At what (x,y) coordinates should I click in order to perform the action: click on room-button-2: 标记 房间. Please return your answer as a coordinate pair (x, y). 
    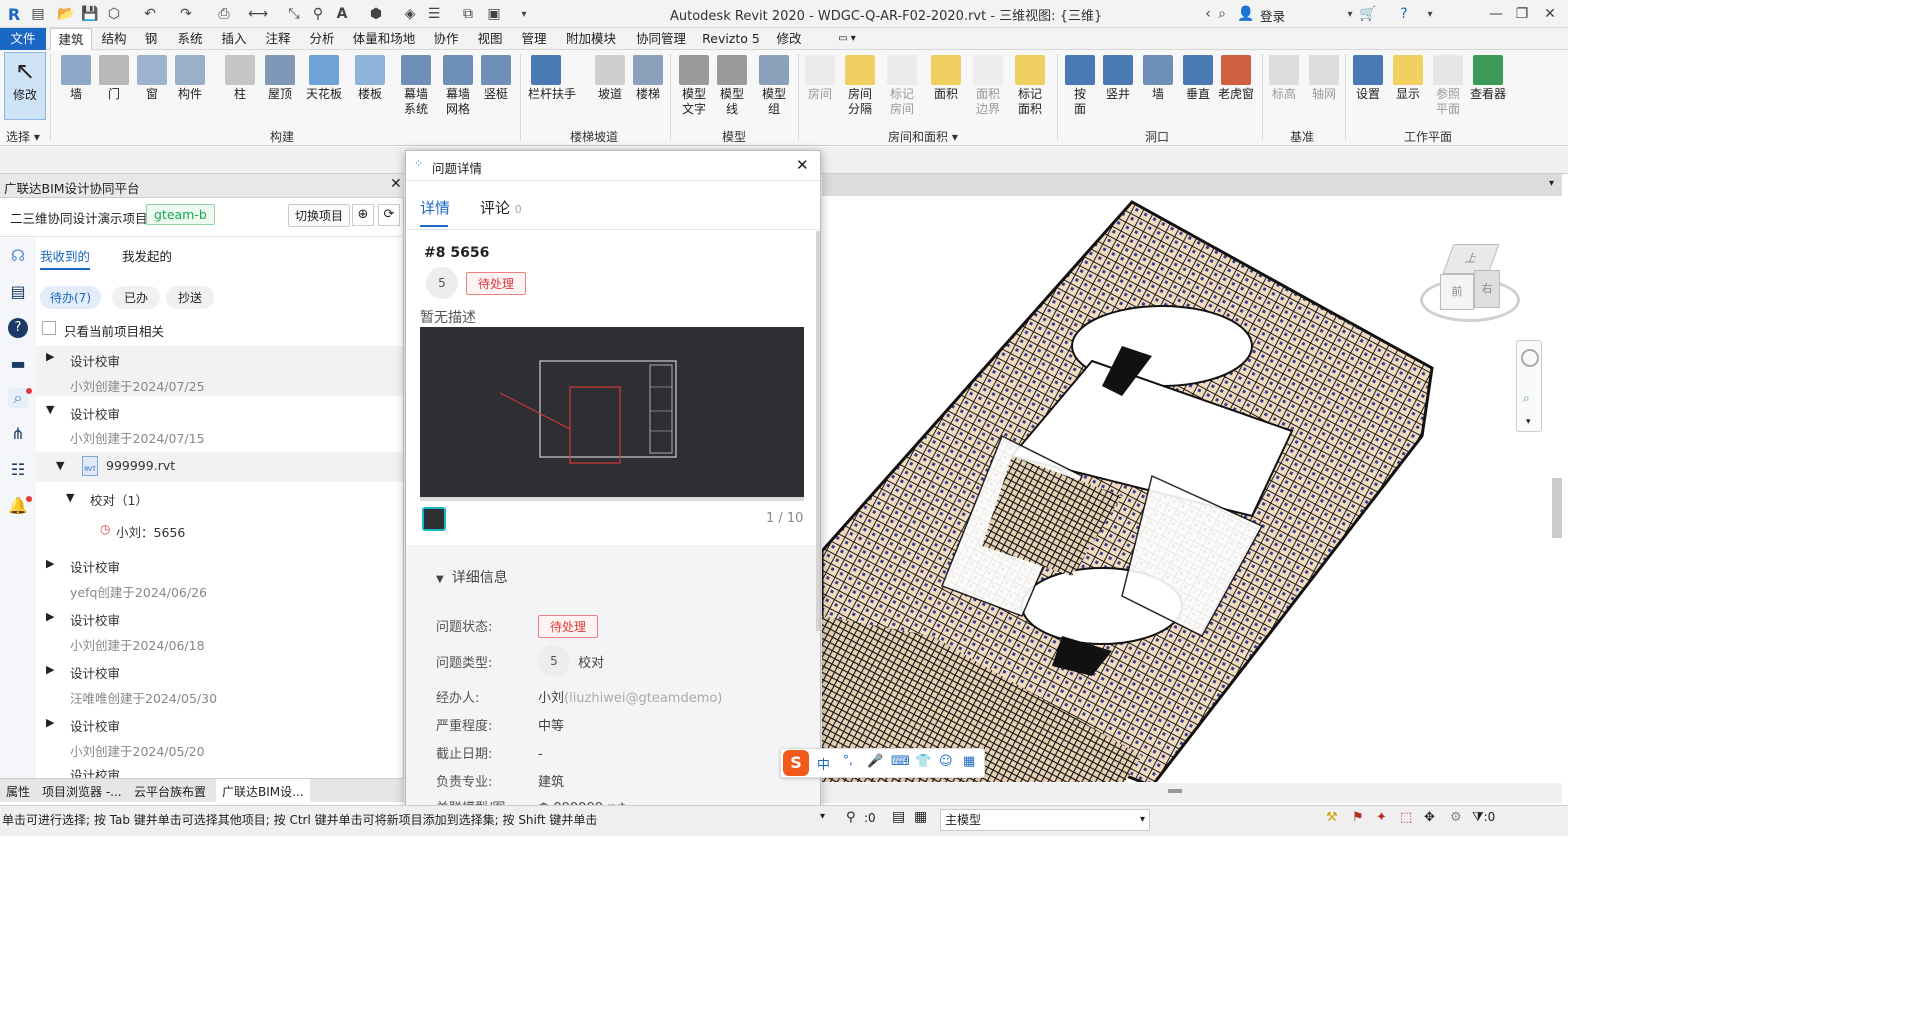
    Looking at the image, I should click on (902, 88).